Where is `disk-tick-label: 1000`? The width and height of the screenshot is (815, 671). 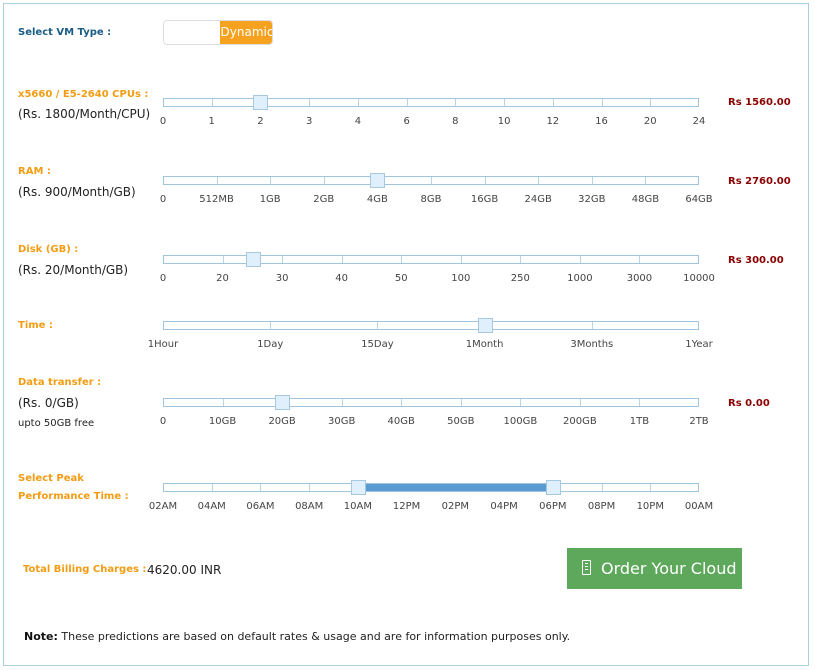 disk-tick-label: 1000 is located at coordinates (580, 278).